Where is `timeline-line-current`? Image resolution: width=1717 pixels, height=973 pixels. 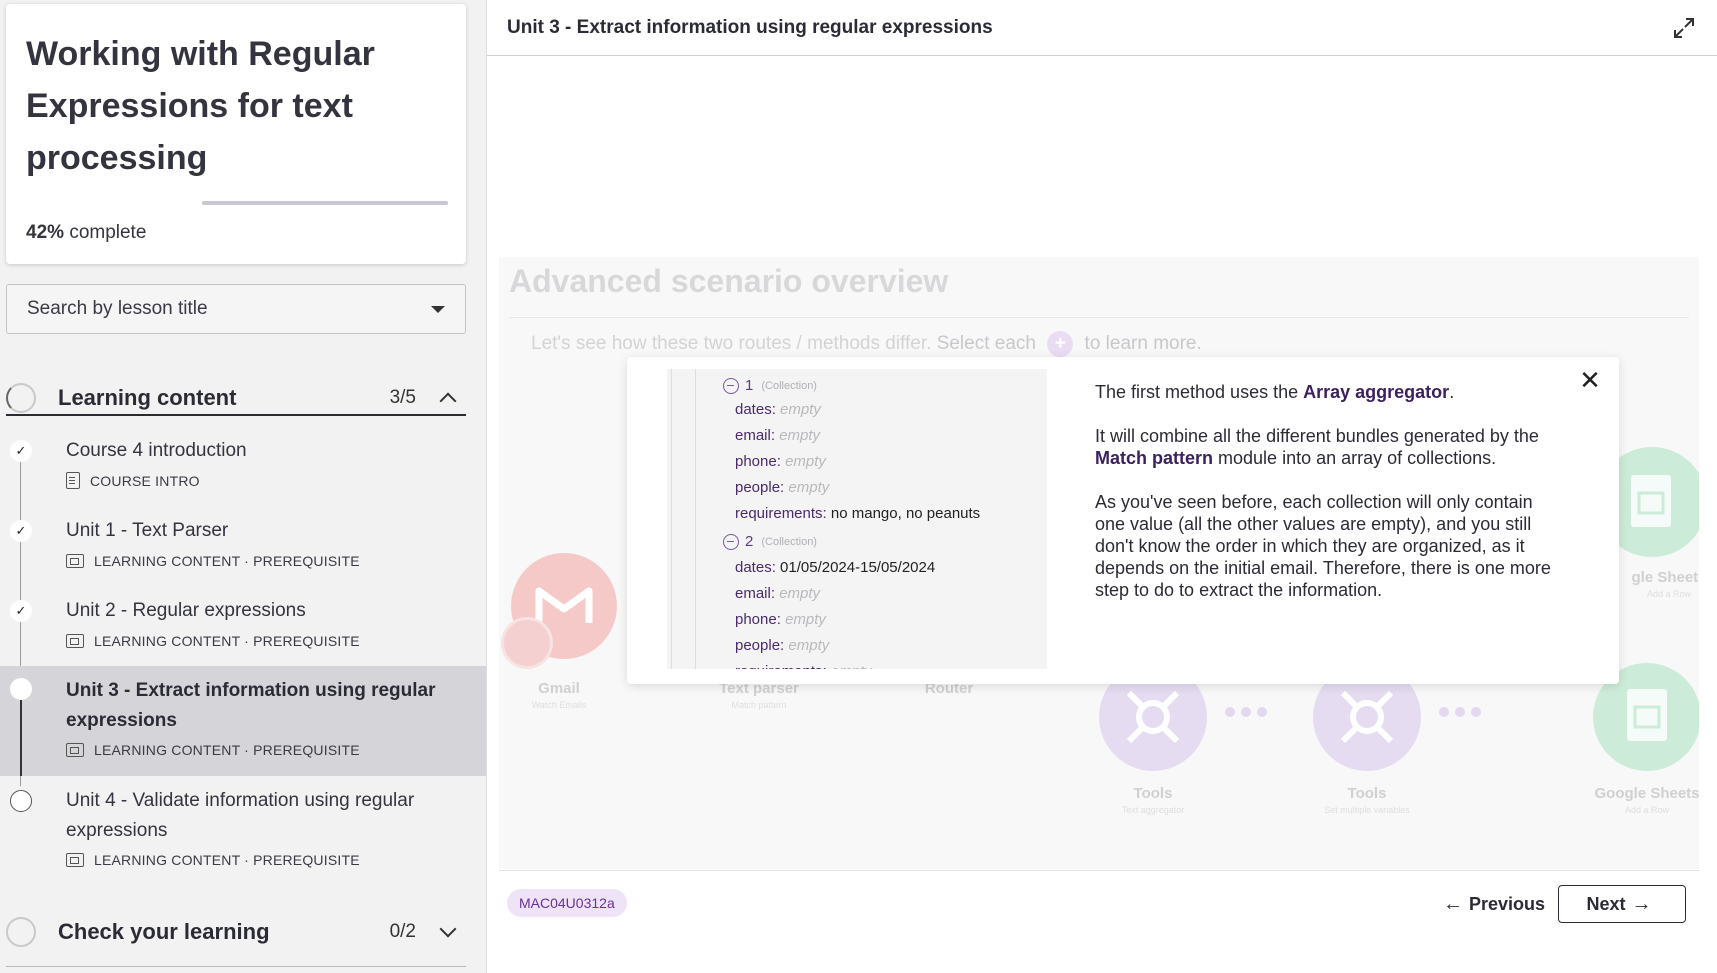 timeline-line-current is located at coordinates (21, 732).